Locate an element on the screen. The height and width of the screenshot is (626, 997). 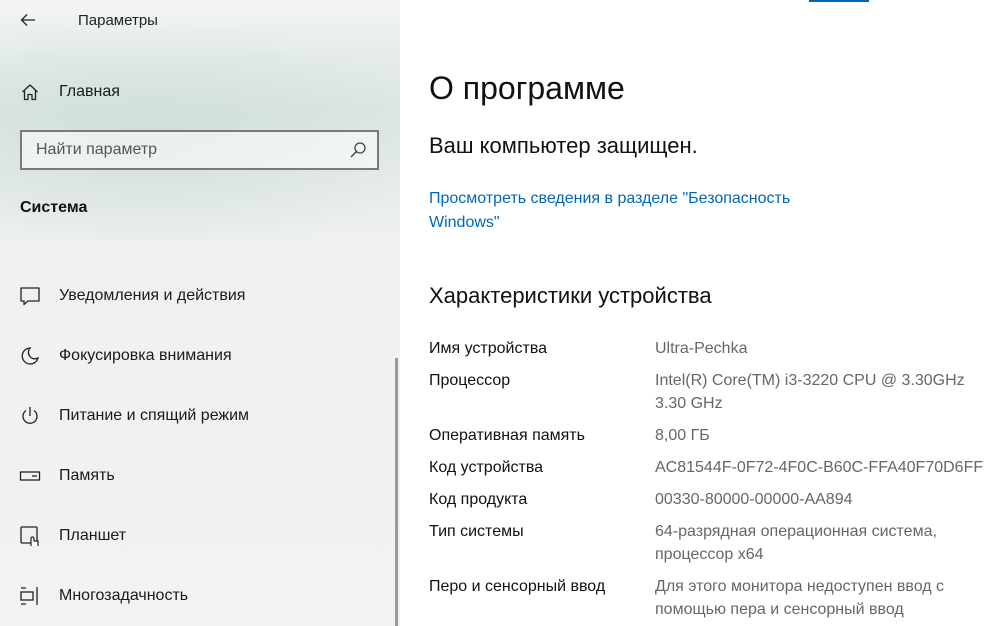
sidebar-item-label: Уведомления и действия is located at coordinates (152, 295).